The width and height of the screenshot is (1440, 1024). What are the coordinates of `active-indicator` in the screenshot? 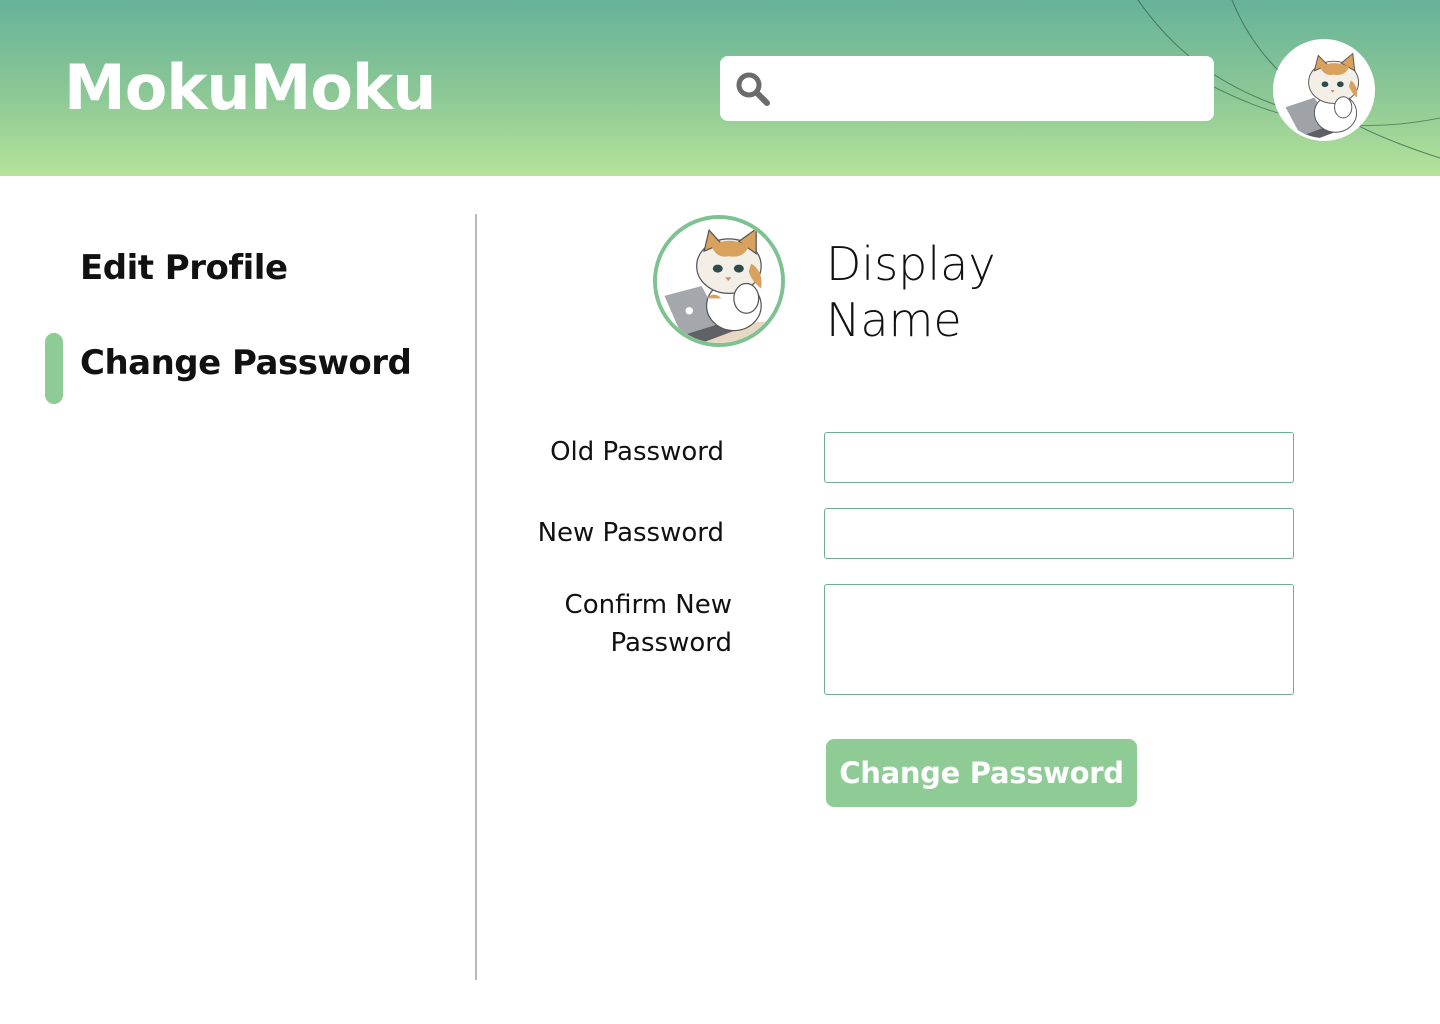 It's located at (54, 368).